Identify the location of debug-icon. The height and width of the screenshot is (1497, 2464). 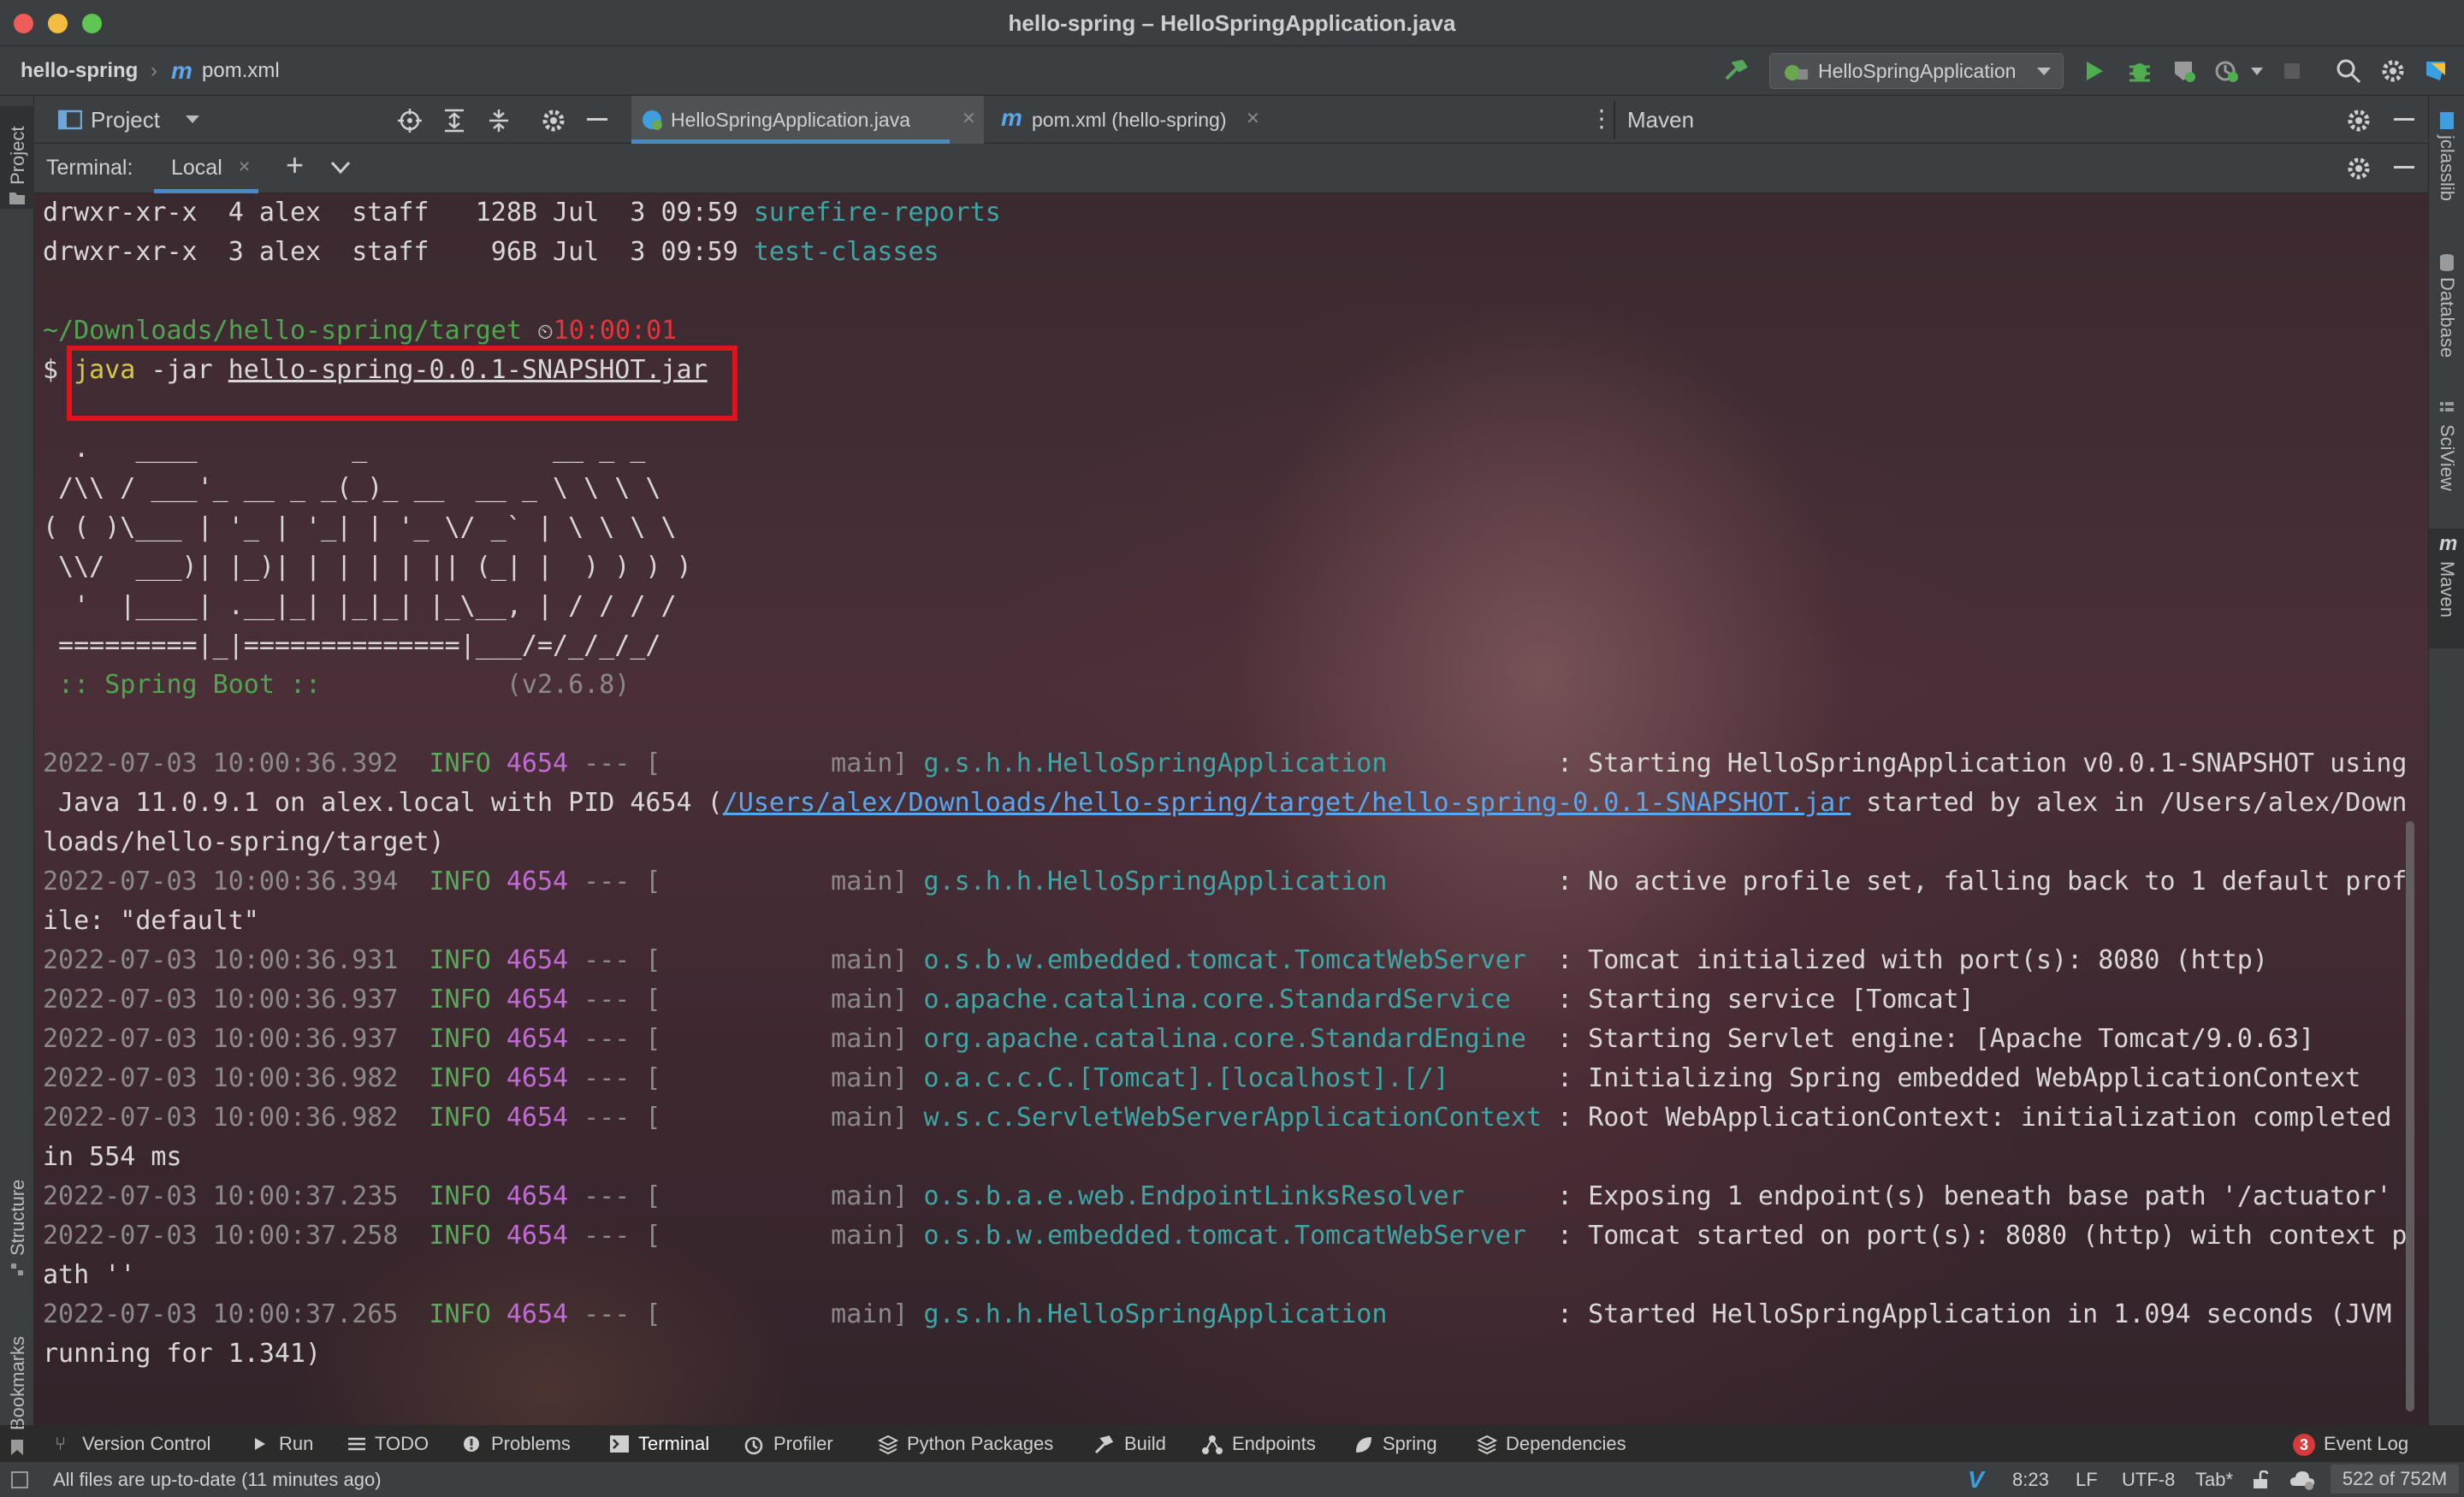
(2140, 71).